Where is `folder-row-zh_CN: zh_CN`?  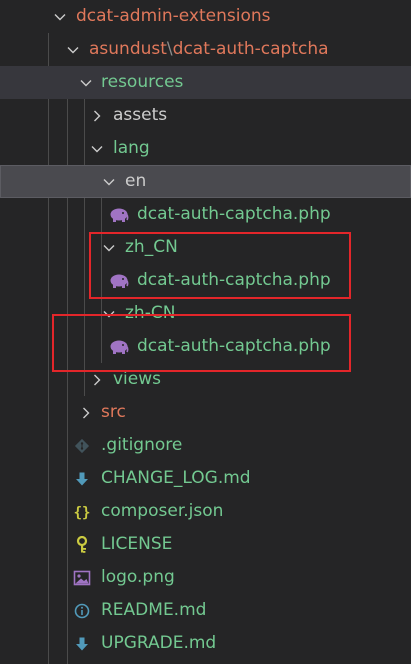
folder-row-zh_CN: zh_CN is located at coordinates (205, 247).